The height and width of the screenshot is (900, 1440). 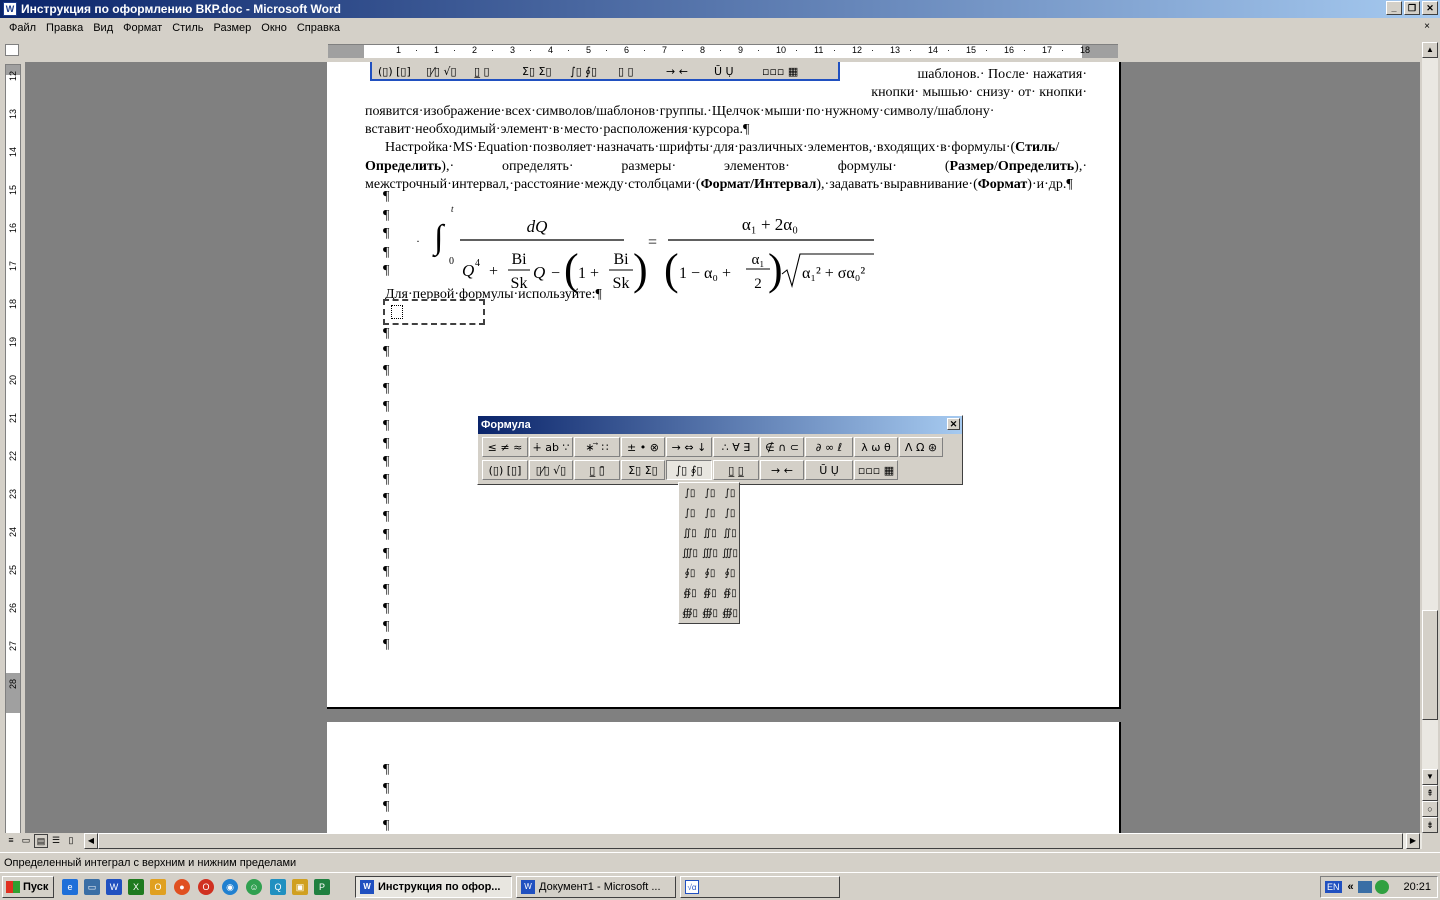 What do you see at coordinates (28, 887) in the screenshot?
I see `start-button: Пуск` at bounding box center [28, 887].